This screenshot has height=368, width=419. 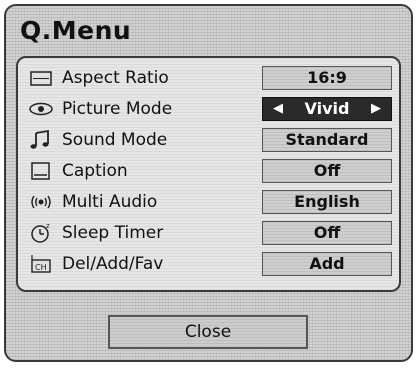 I want to click on svg-text: z, so click(x=48, y=226).